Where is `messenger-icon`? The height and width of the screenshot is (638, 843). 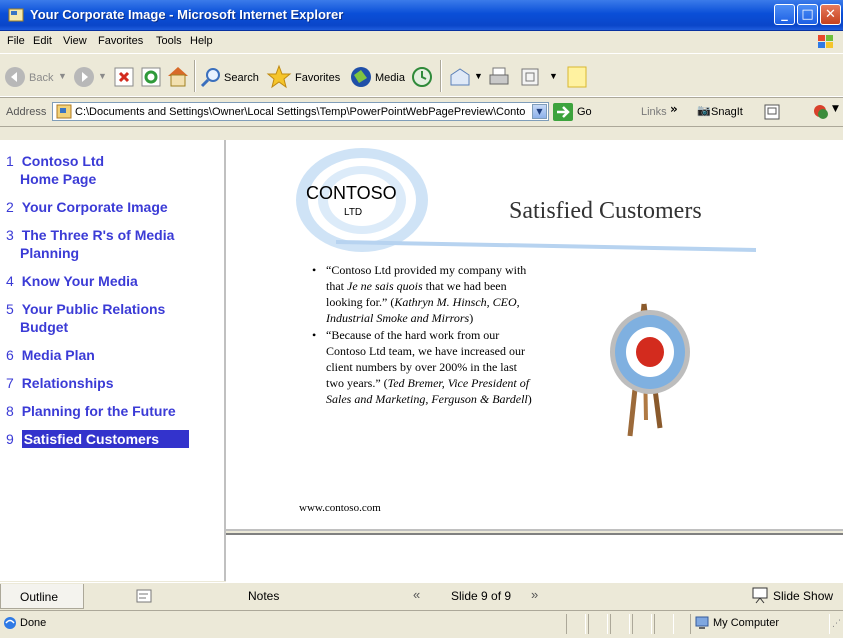 messenger-icon is located at coordinates (821, 112).